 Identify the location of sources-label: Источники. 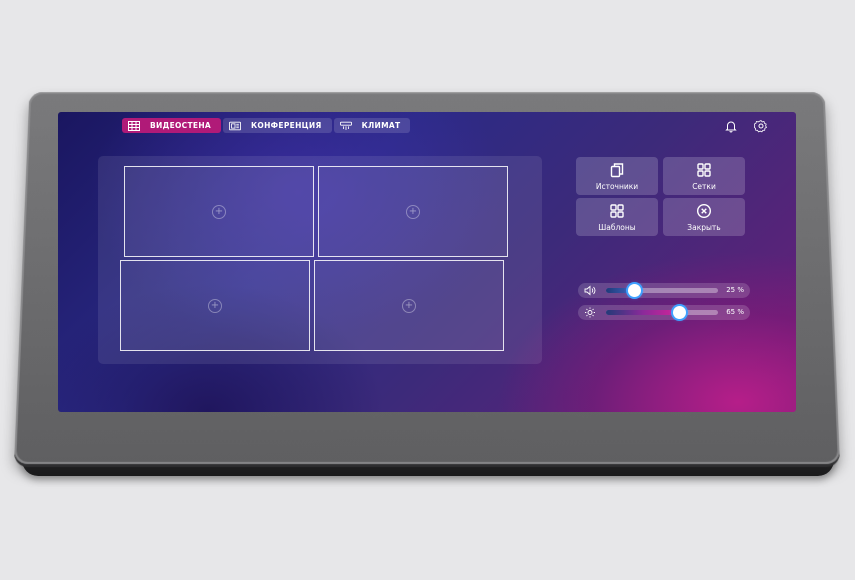
(617, 186).